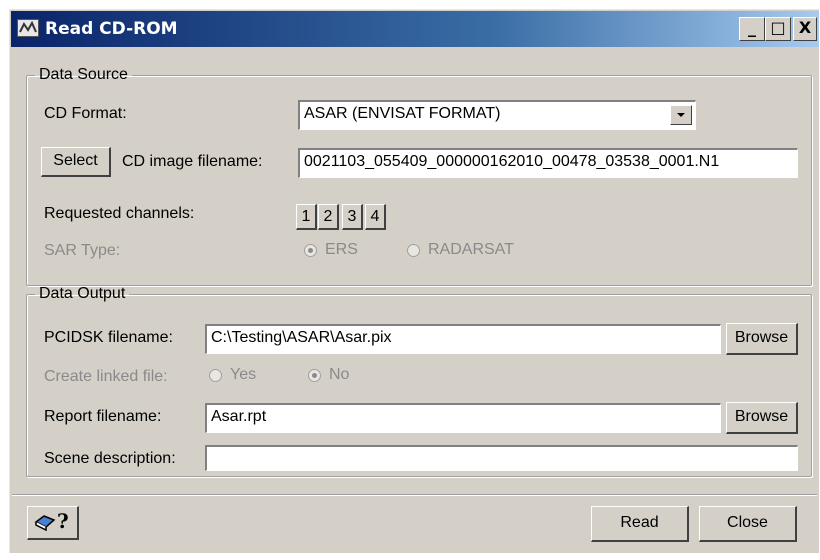 The image size is (820, 560). I want to click on cd-format-label: CD Format:, so click(85, 113).